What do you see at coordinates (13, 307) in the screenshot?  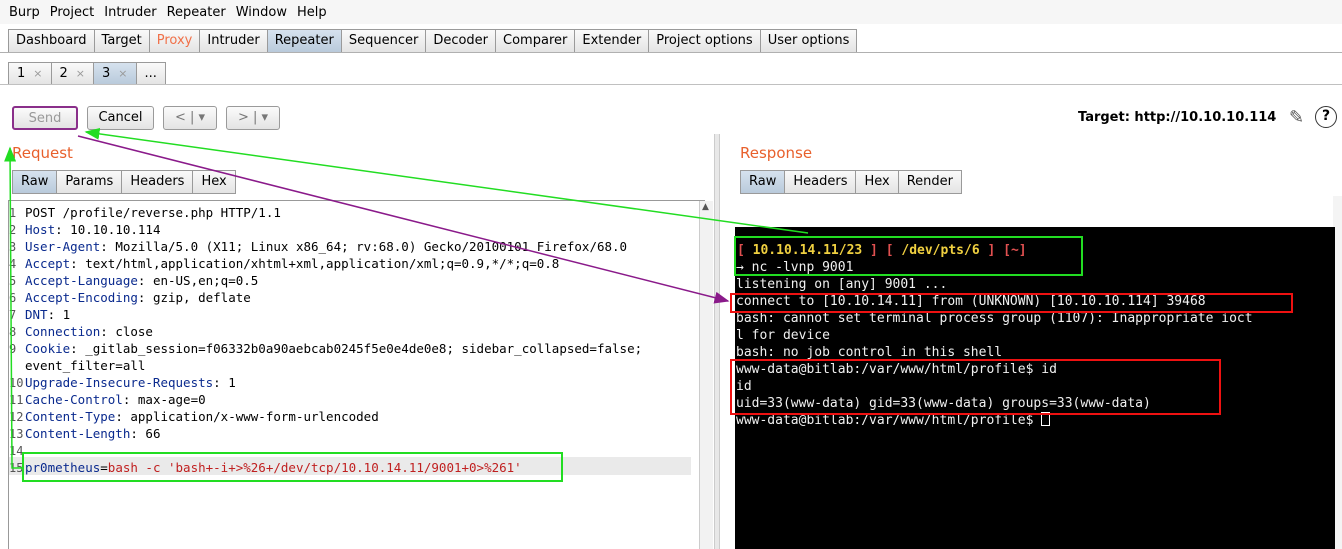 I see `green-arrow-from-payload` at bounding box center [13, 307].